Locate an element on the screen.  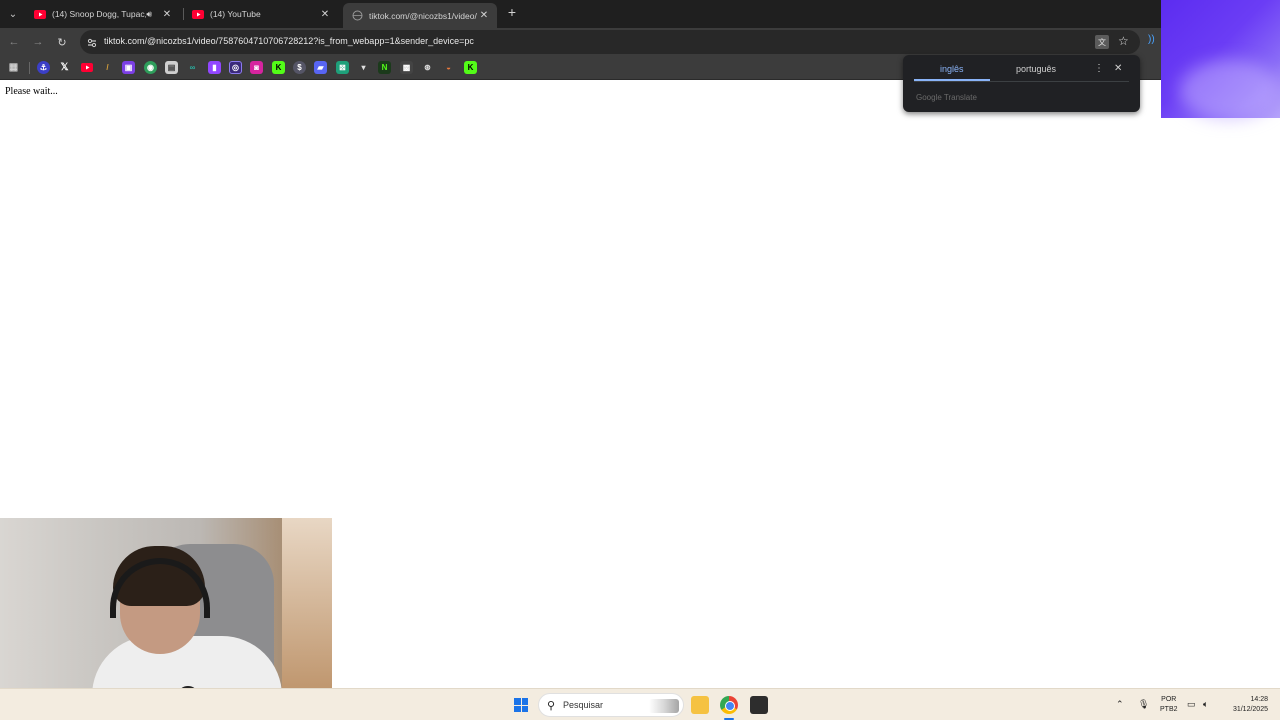
taskbar-search-box: ⚲ Pesquisar is located at coordinates (611, 705).